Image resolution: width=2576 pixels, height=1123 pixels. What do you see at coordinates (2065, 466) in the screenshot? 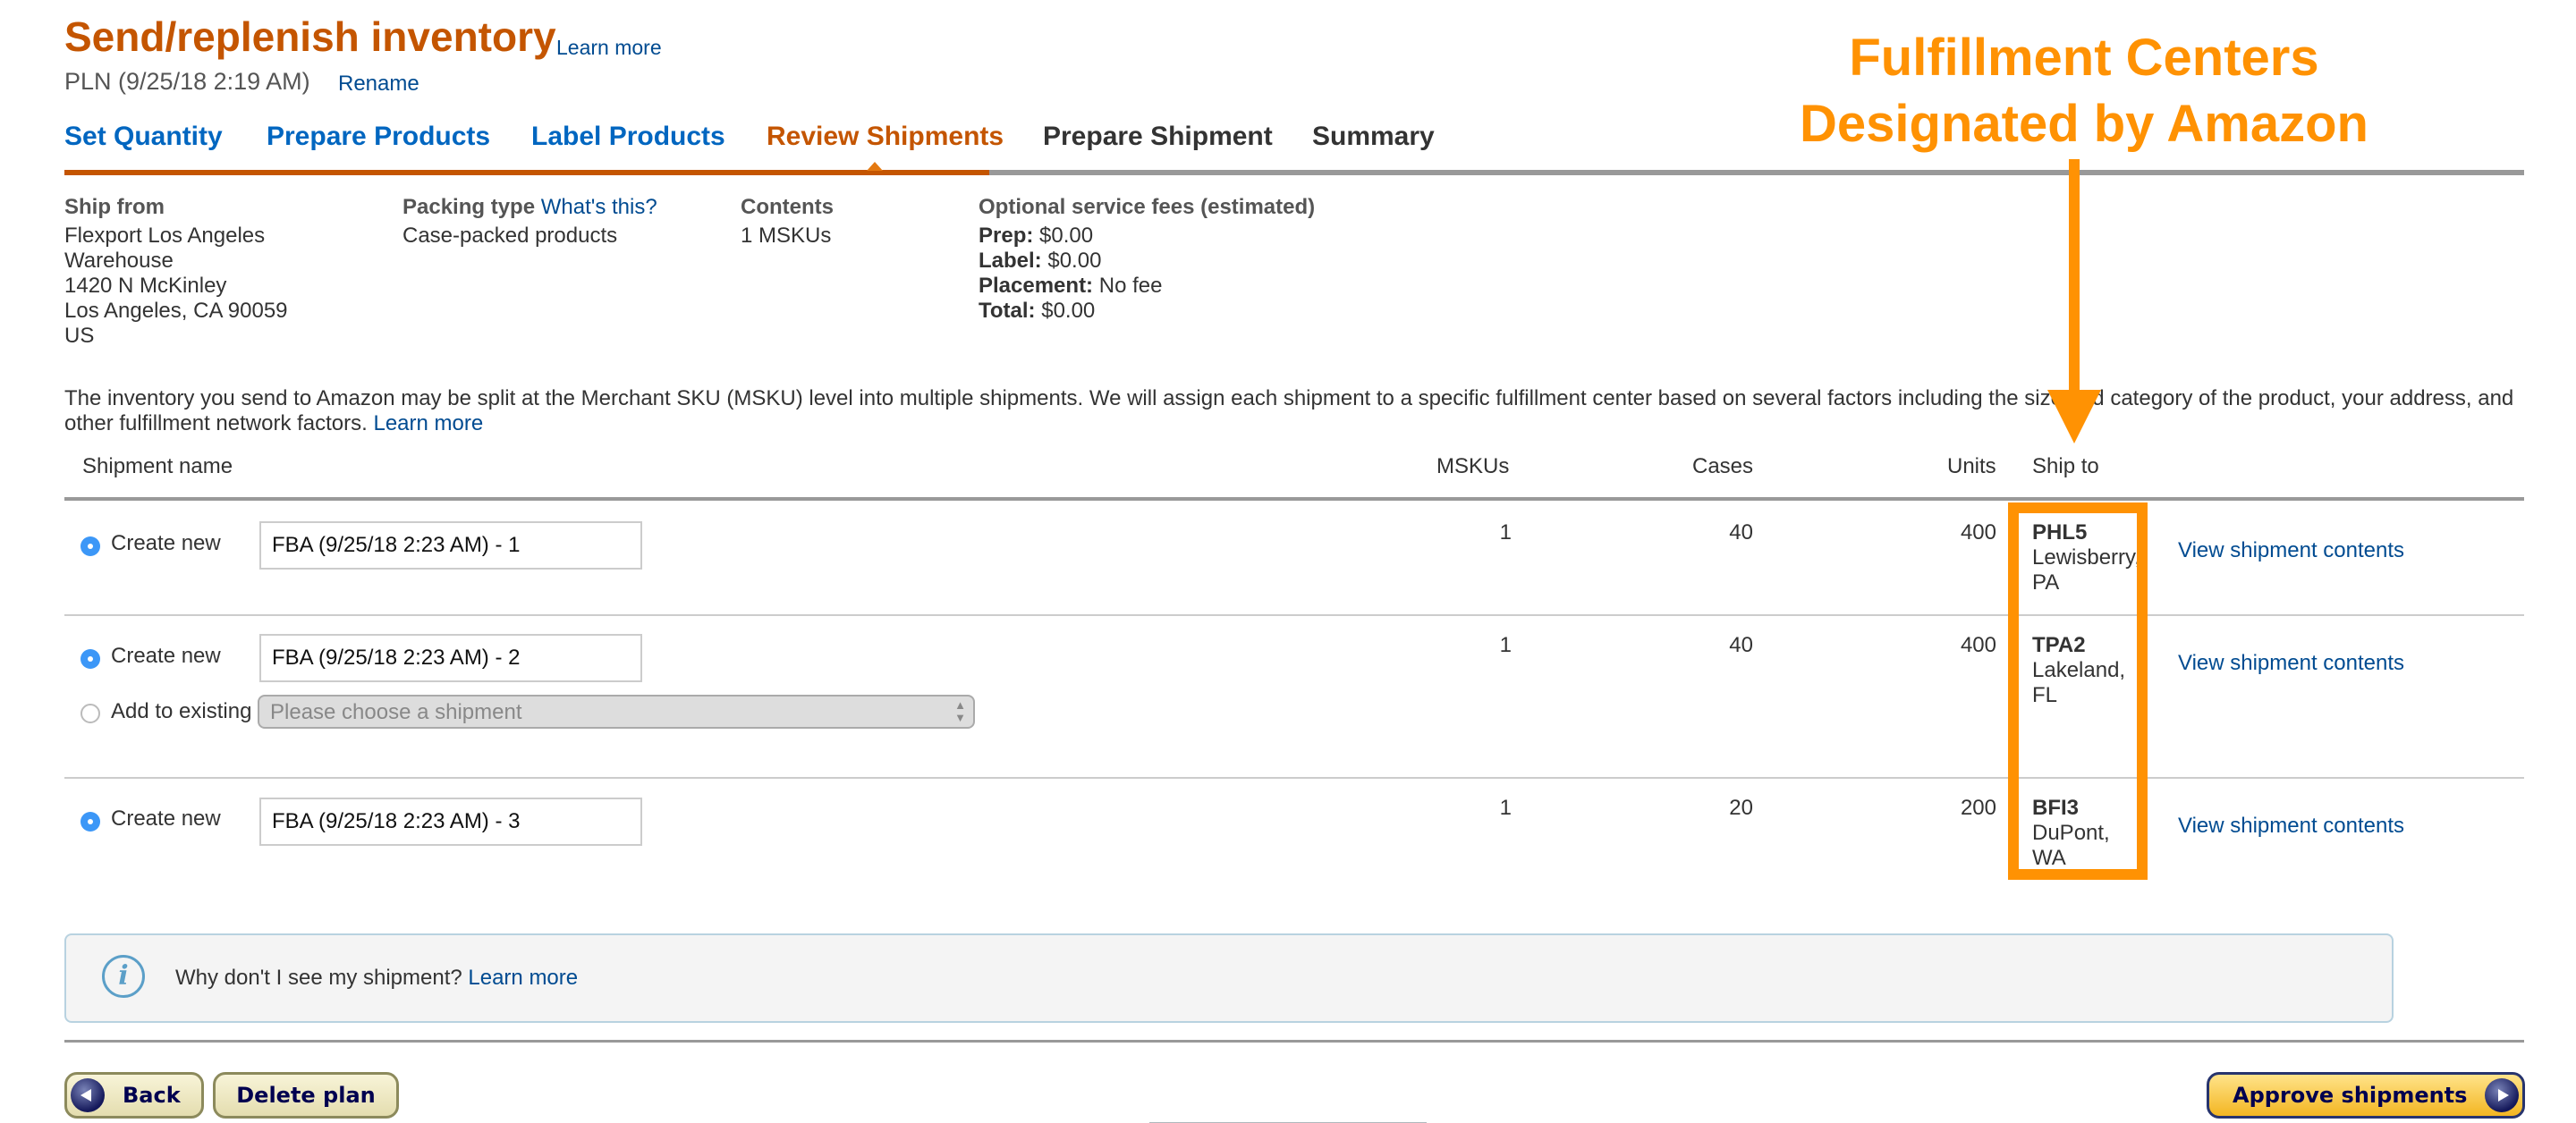
I see `col-header-ship-to: Ship to` at bounding box center [2065, 466].